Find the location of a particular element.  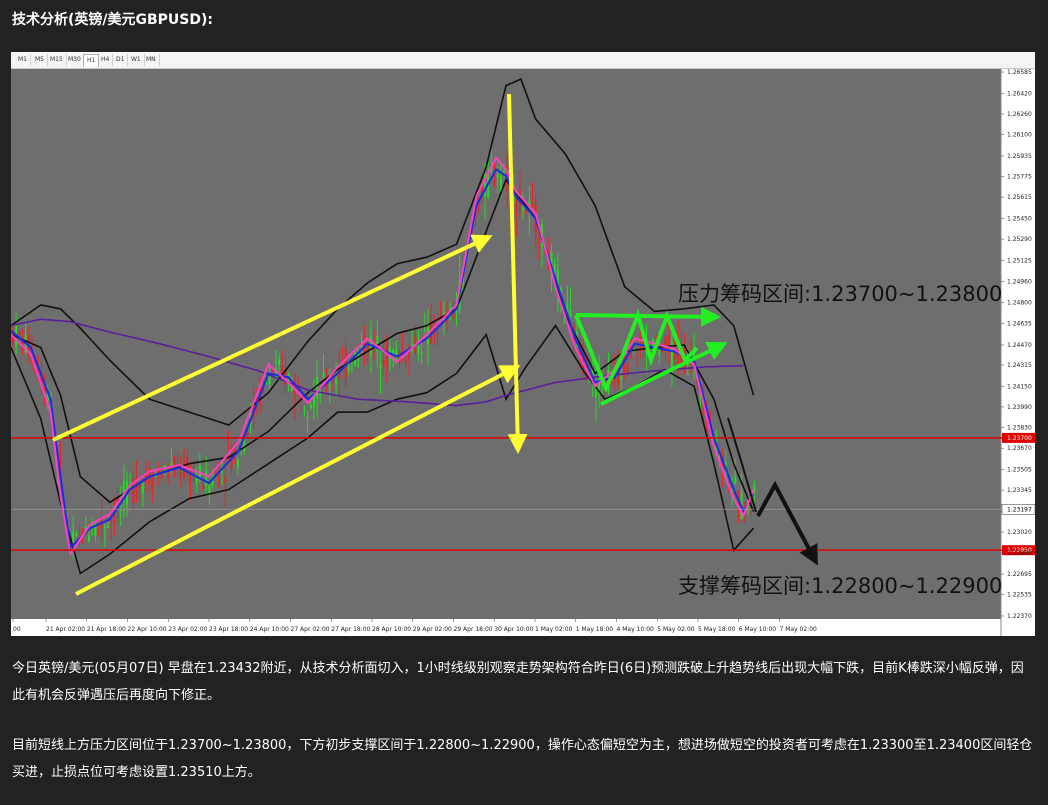

time-tick-label: 4 May 10:00 is located at coordinates (636, 629).